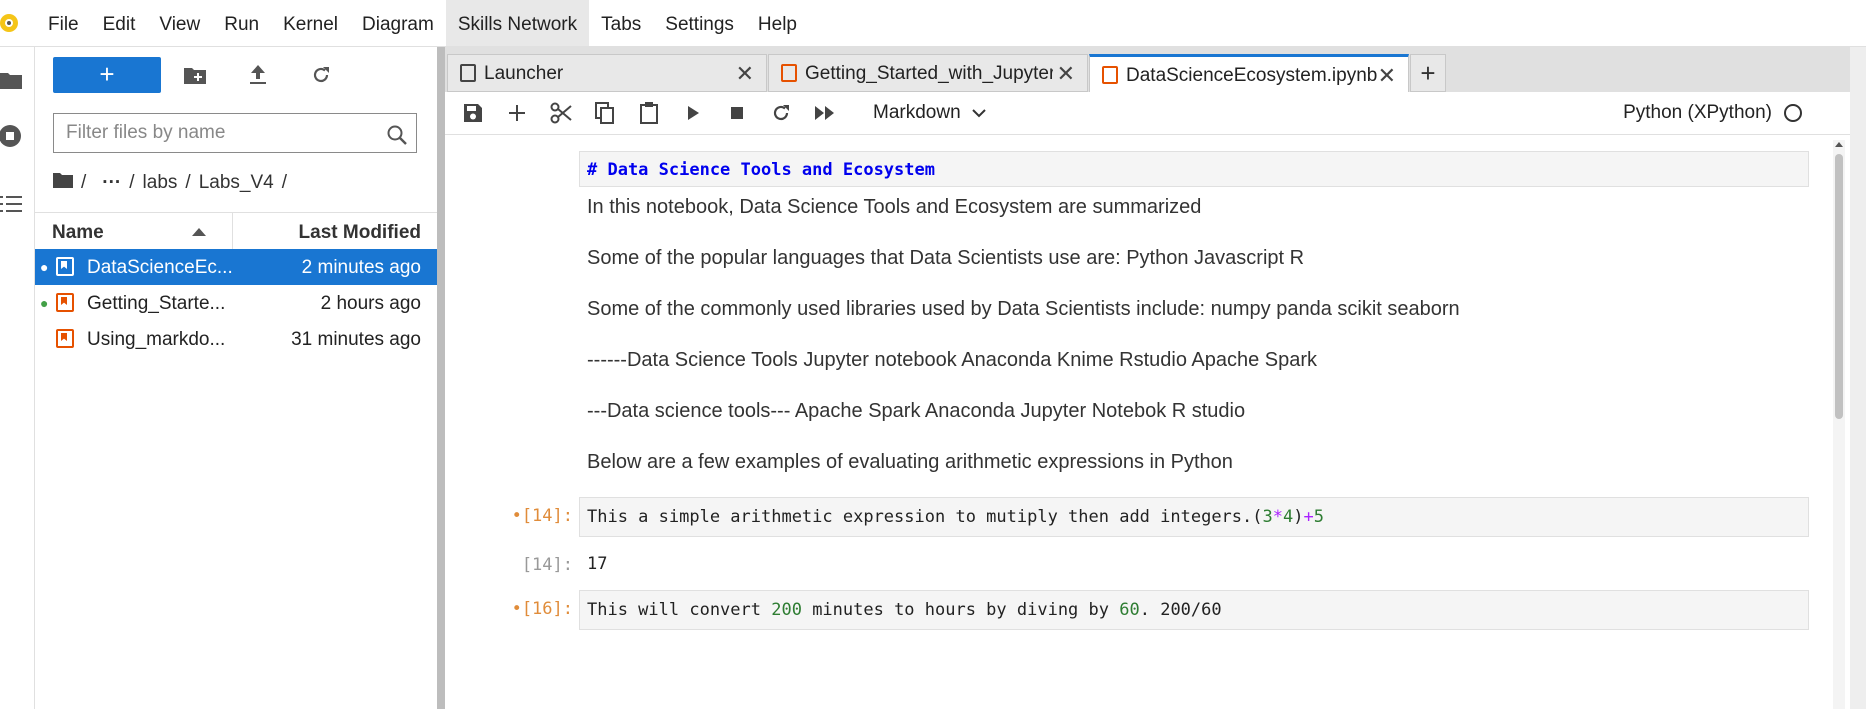 The width and height of the screenshot is (1866, 709). I want to click on tab-label: DataScienceEcosystem.ipynb, so click(1252, 75).